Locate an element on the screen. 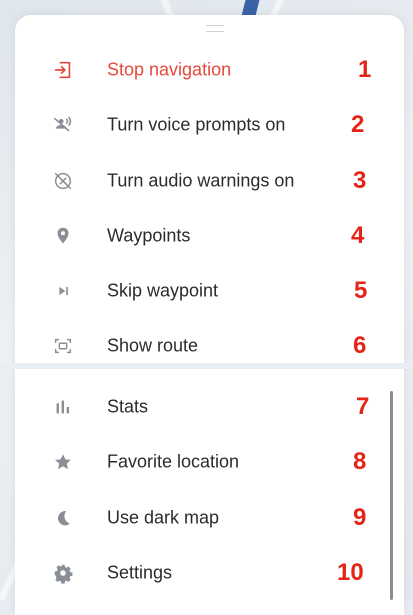  menu-item-label: Use dark map is located at coordinates (163, 517).